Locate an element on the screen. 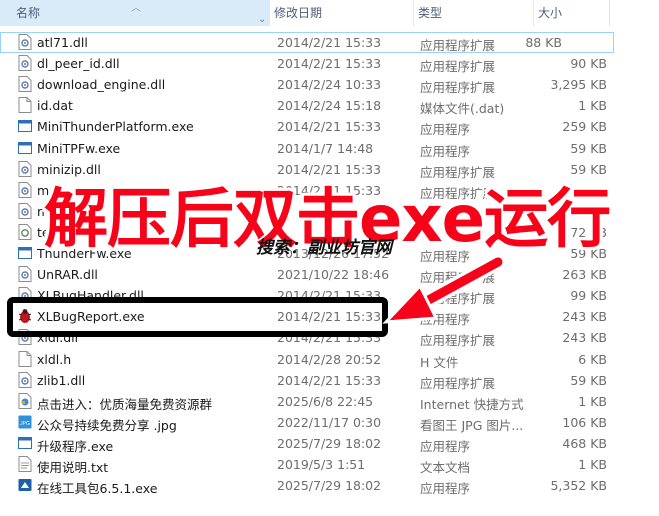 The width and height of the screenshot is (659, 516). file-size: 106 KB is located at coordinates (584, 422).